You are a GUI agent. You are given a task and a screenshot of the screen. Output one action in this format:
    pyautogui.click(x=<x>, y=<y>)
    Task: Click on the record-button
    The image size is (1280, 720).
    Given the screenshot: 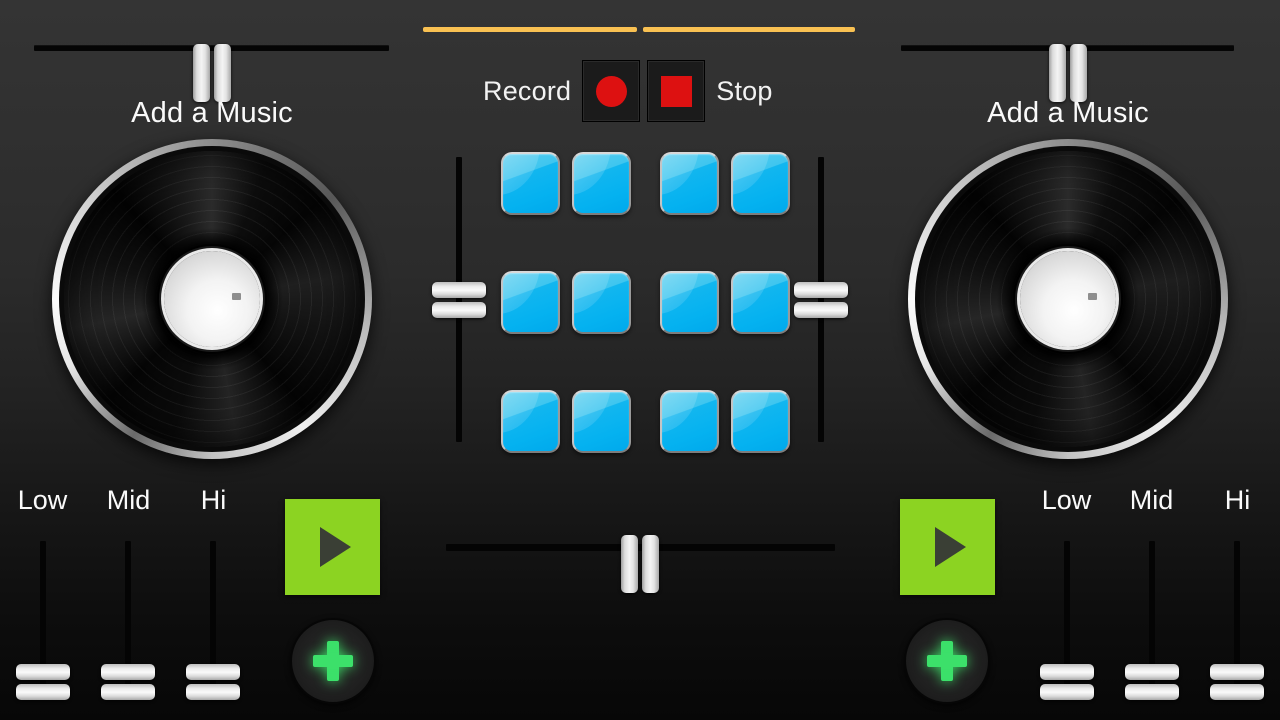 What is the action you would take?
    pyautogui.click(x=611, y=91)
    